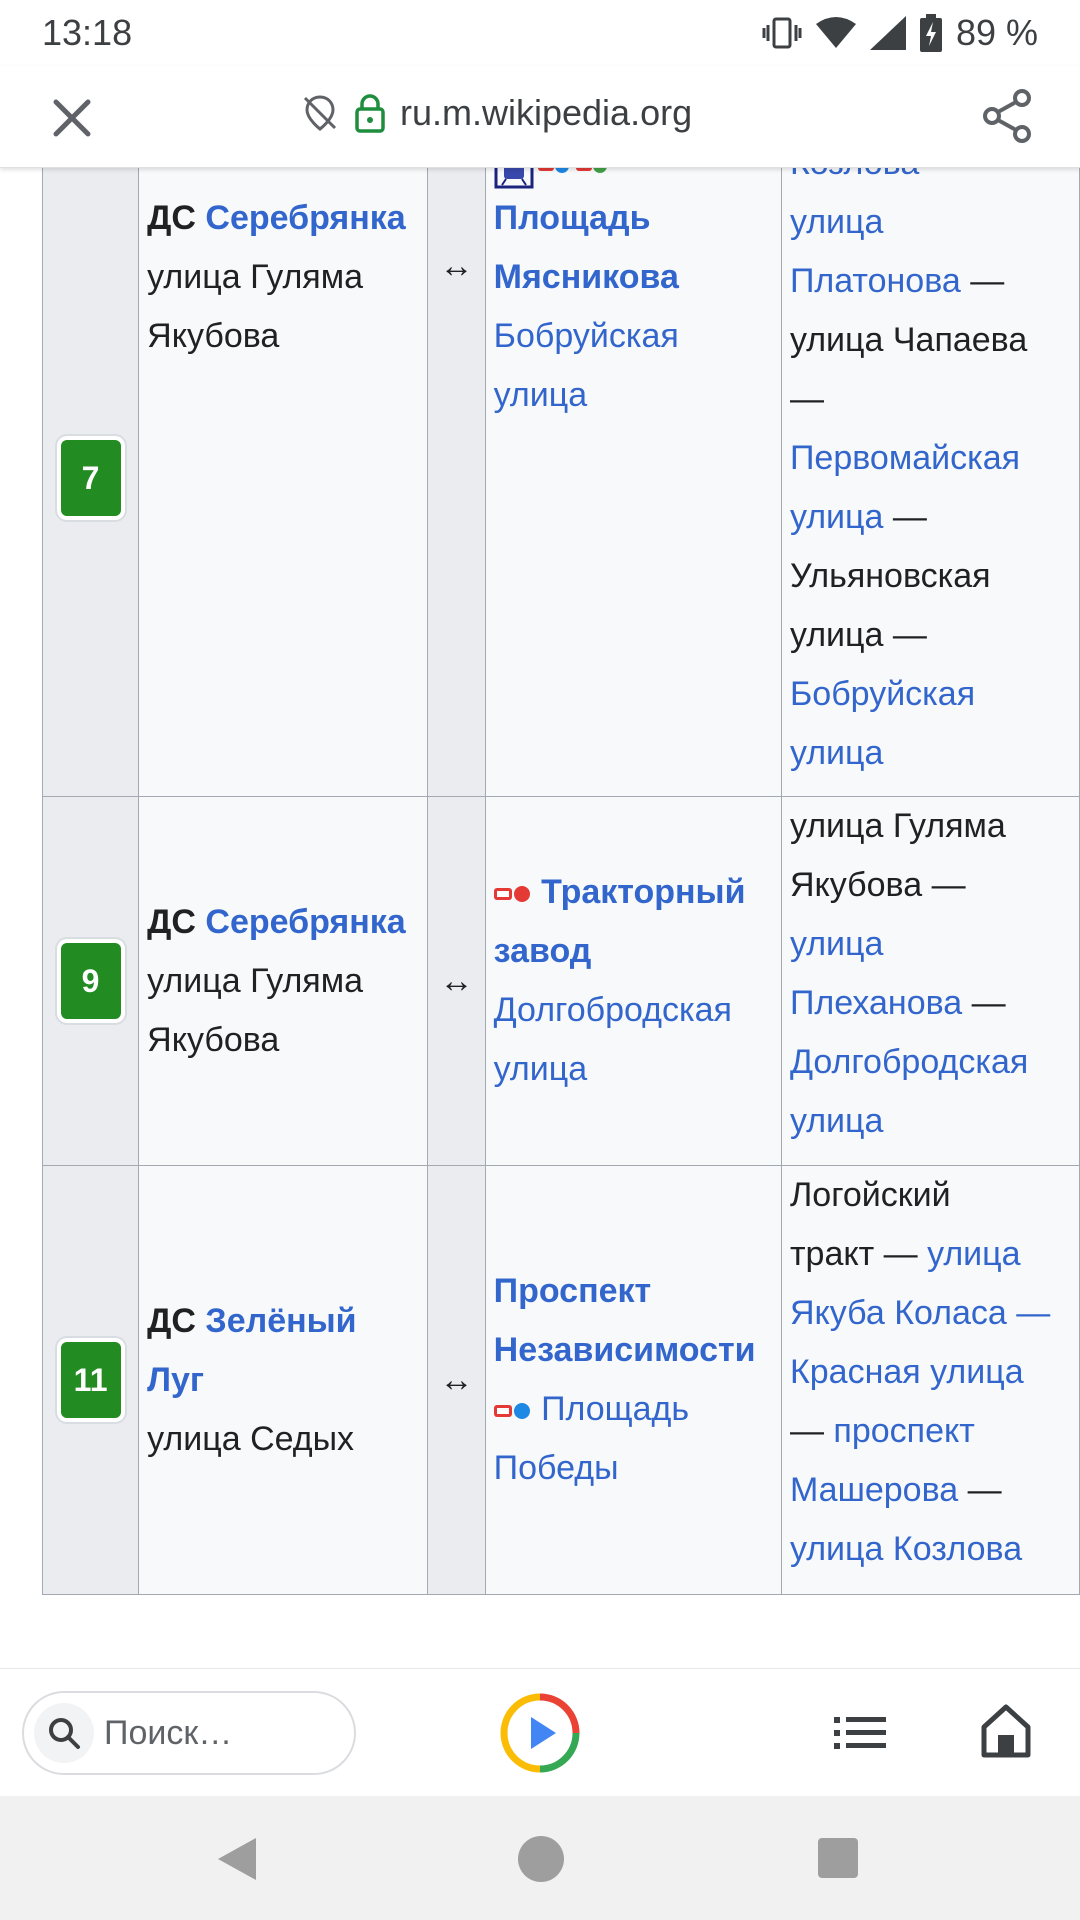 The image size is (1080, 1920). What do you see at coordinates (860, 1733) in the screenshot?
I see `list-icon` at bounding box center [860, 1733].